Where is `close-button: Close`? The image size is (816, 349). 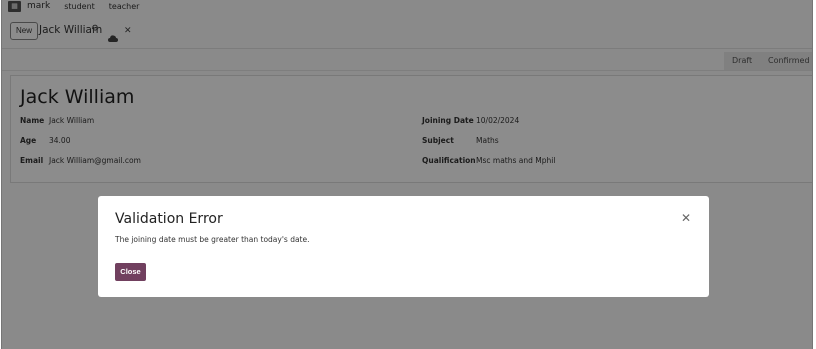 close-button: Close is located at coordinates (130, 272).